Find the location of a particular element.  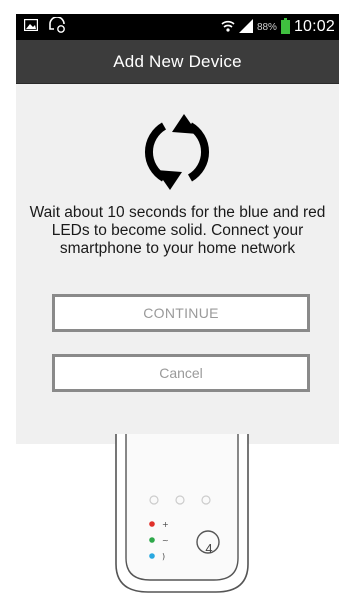

wifi-icon is located at coordinates (228, 27).